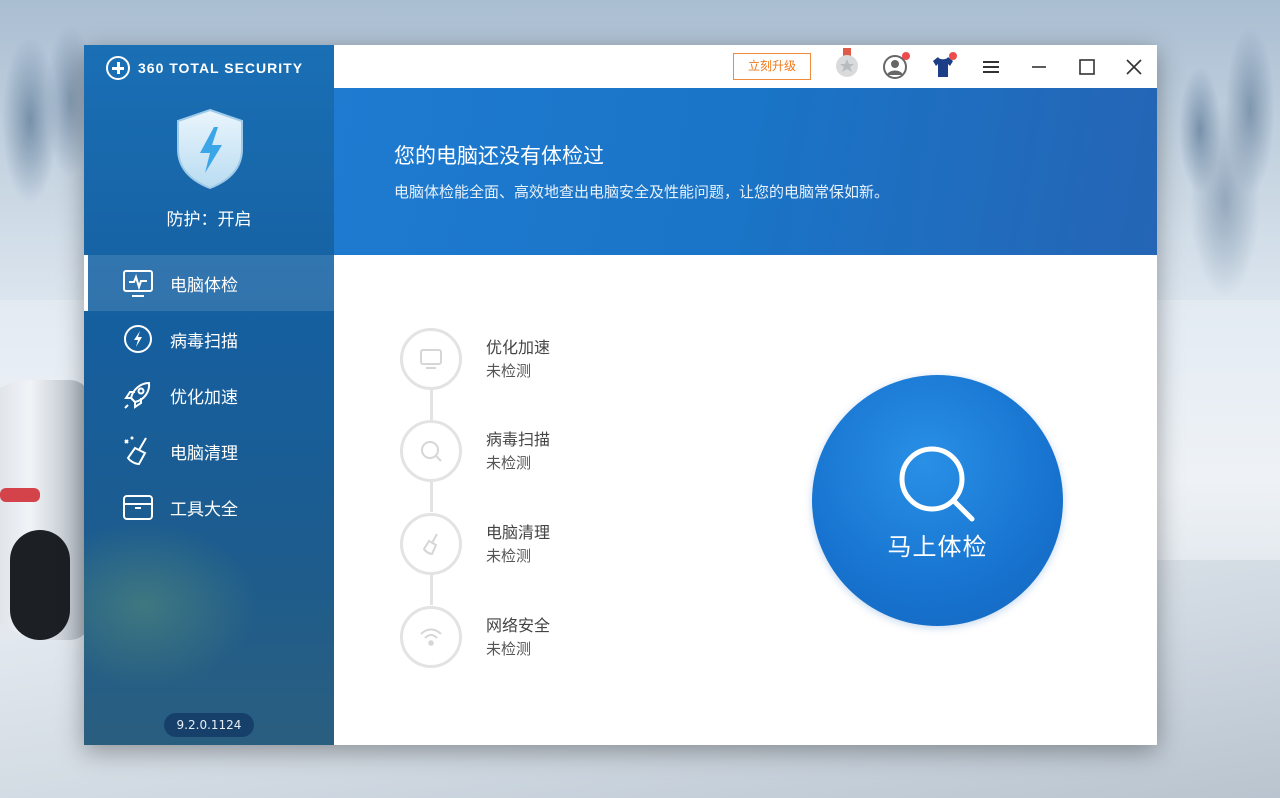  I want to click on maximize-icon, so click(1087, 67).